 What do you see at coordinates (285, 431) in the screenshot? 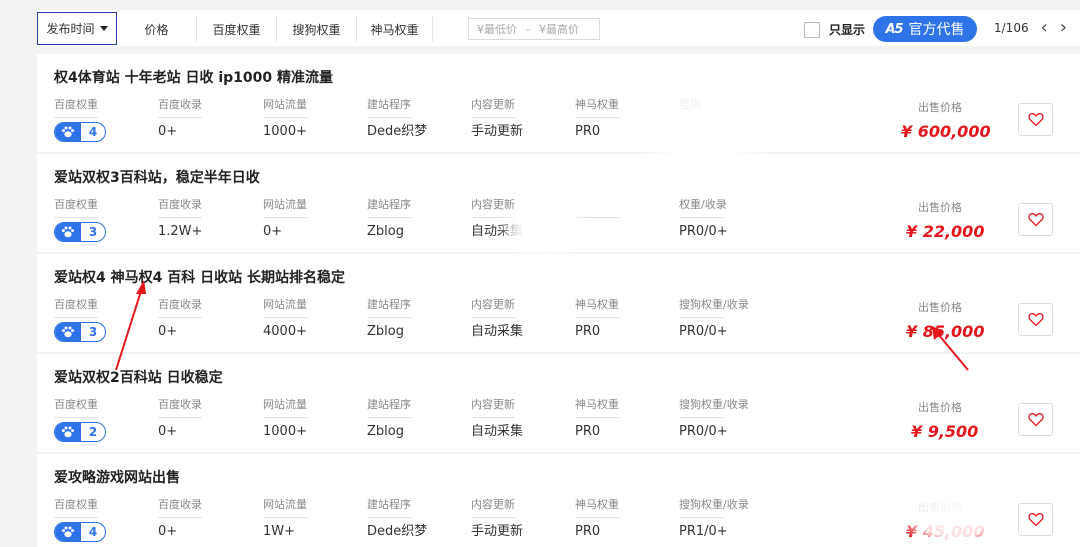
I see `attribute-value: 1000+` at bounding box center [285, 431].